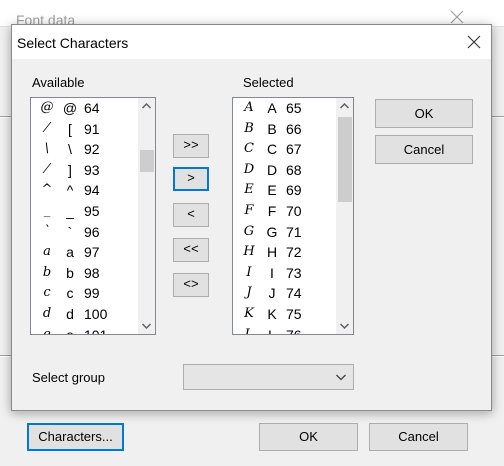 Image resolution: width=504 pixels, height=466 pixels. Describe the element at coordinates (457, 17) in the screenshot. I see `parent-close-icon` at that location.